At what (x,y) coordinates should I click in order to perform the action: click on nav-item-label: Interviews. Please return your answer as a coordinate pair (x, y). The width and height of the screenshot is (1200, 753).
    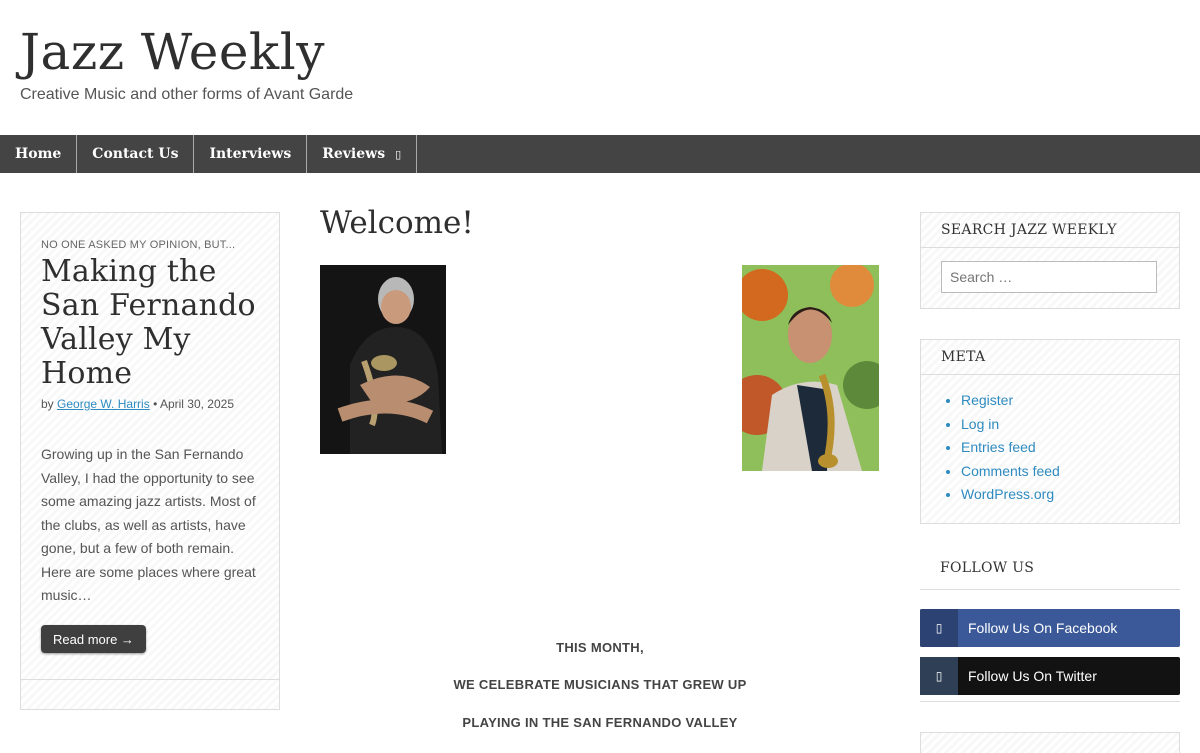
    Looking at the image, I should click on (250, 154).